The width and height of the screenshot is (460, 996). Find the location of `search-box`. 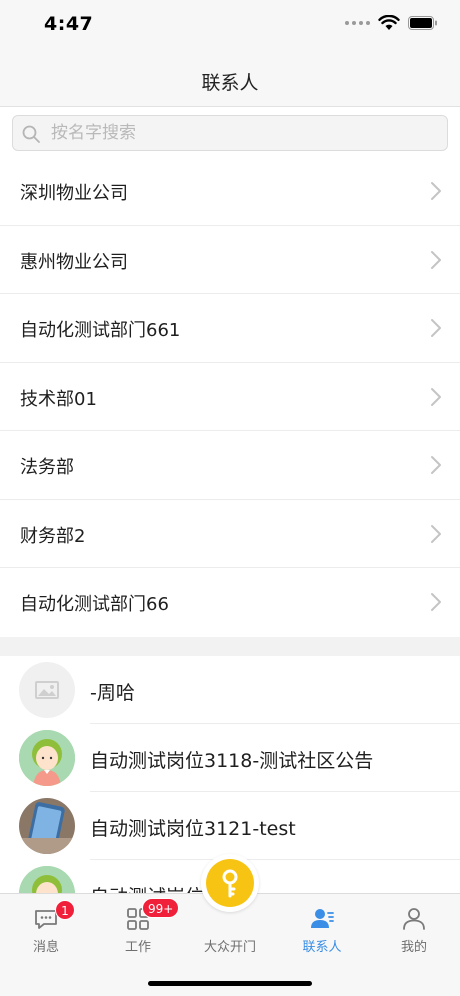

search-box is located at coordinates (230, 133).